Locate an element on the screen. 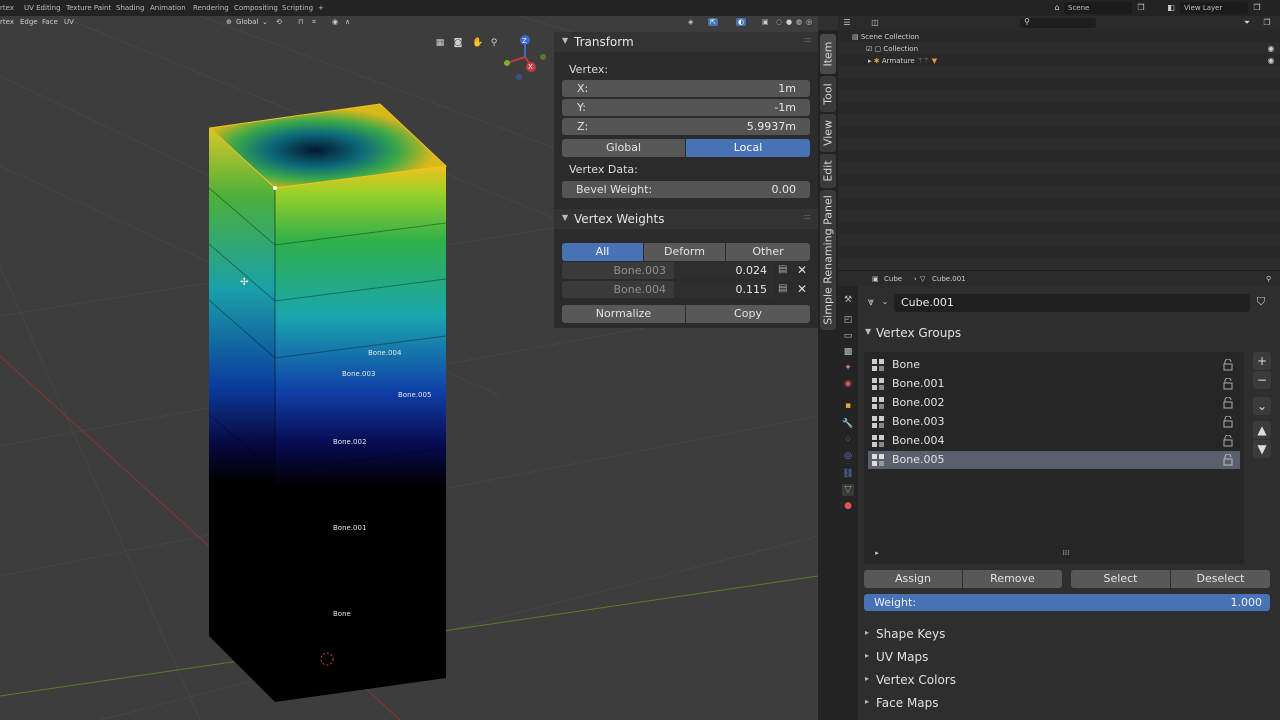  tab-other: Other is located at coordinates (768, 252).